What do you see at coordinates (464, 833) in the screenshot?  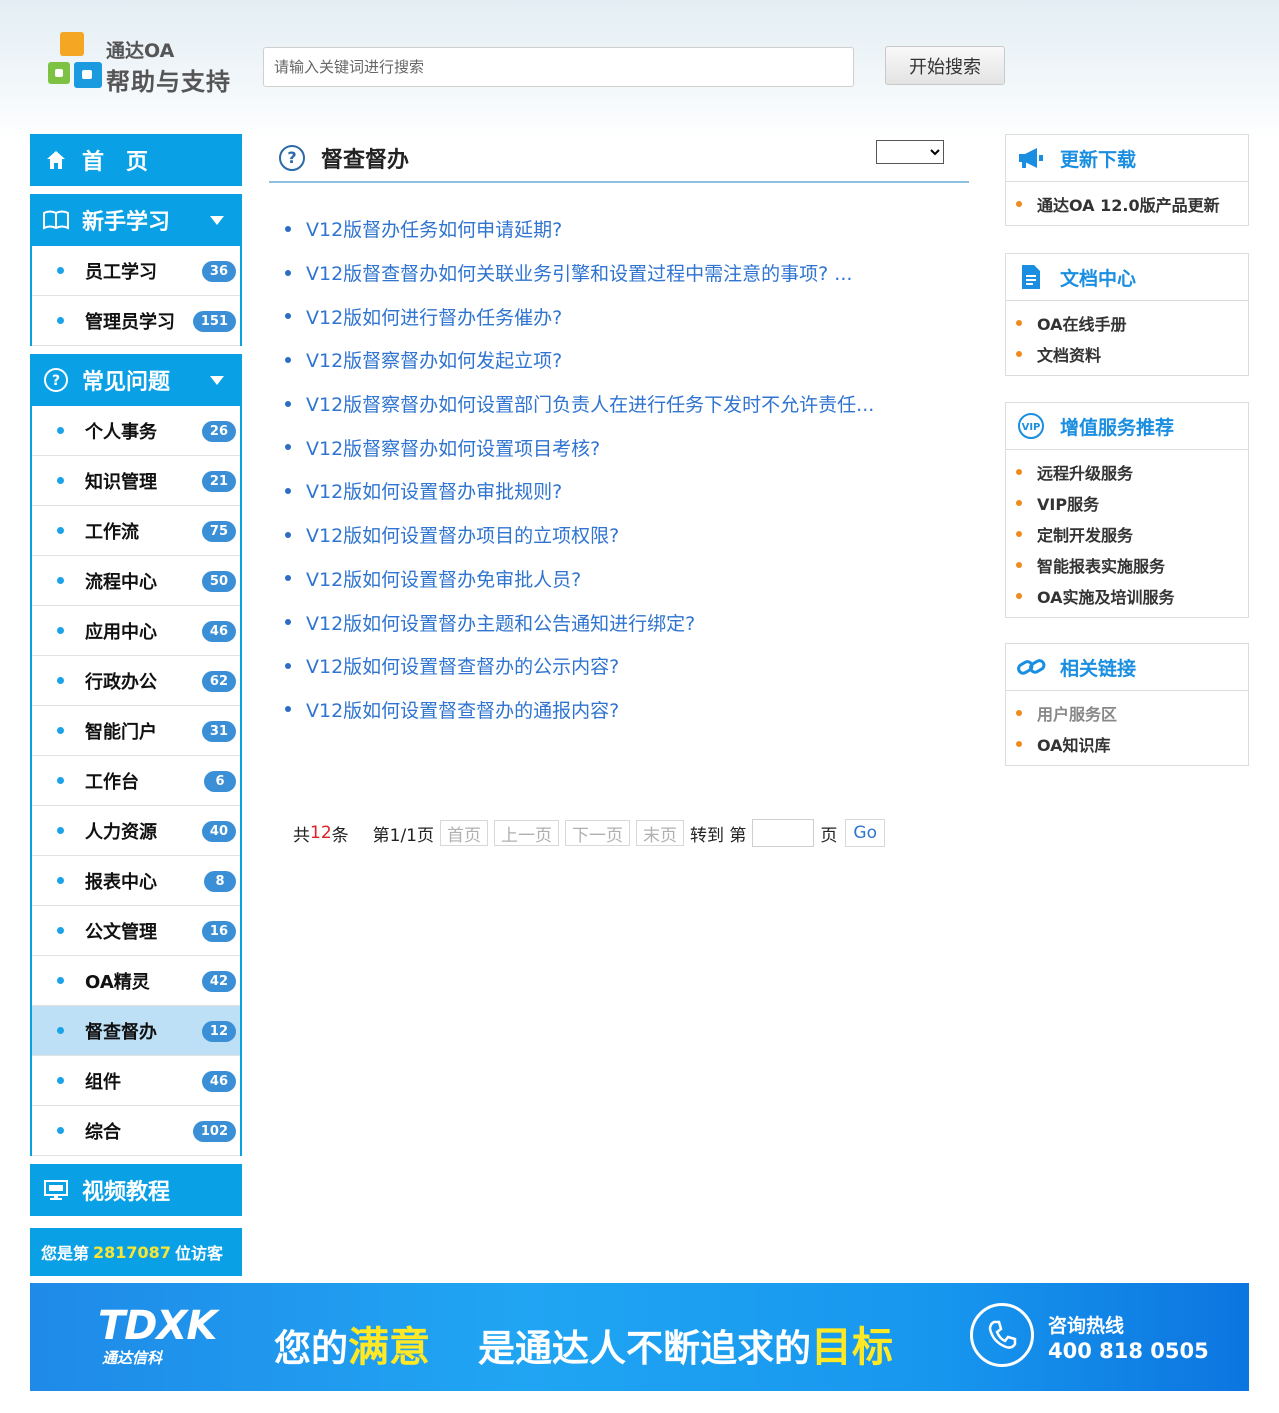 I see `first-page-button: 首页` at bounding box center [464, 833].